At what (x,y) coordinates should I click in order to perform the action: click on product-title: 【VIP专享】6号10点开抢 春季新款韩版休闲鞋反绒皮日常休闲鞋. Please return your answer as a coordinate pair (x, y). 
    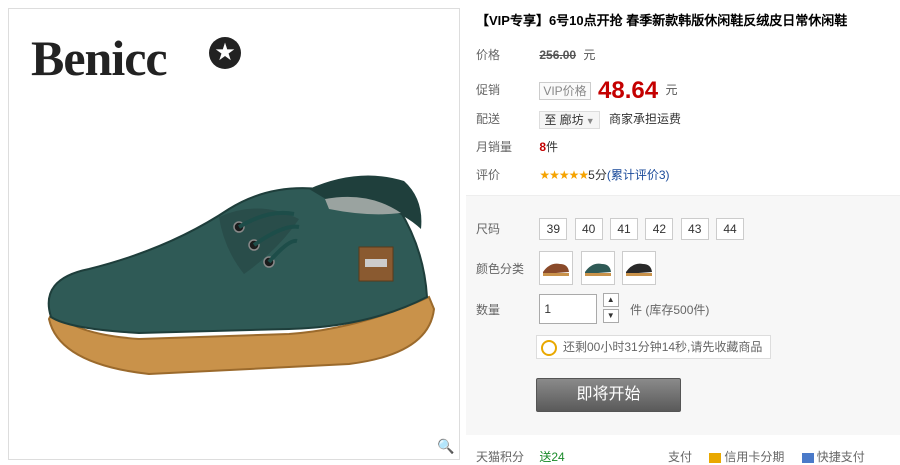
    Looking at the image, I should click on (662, 20).